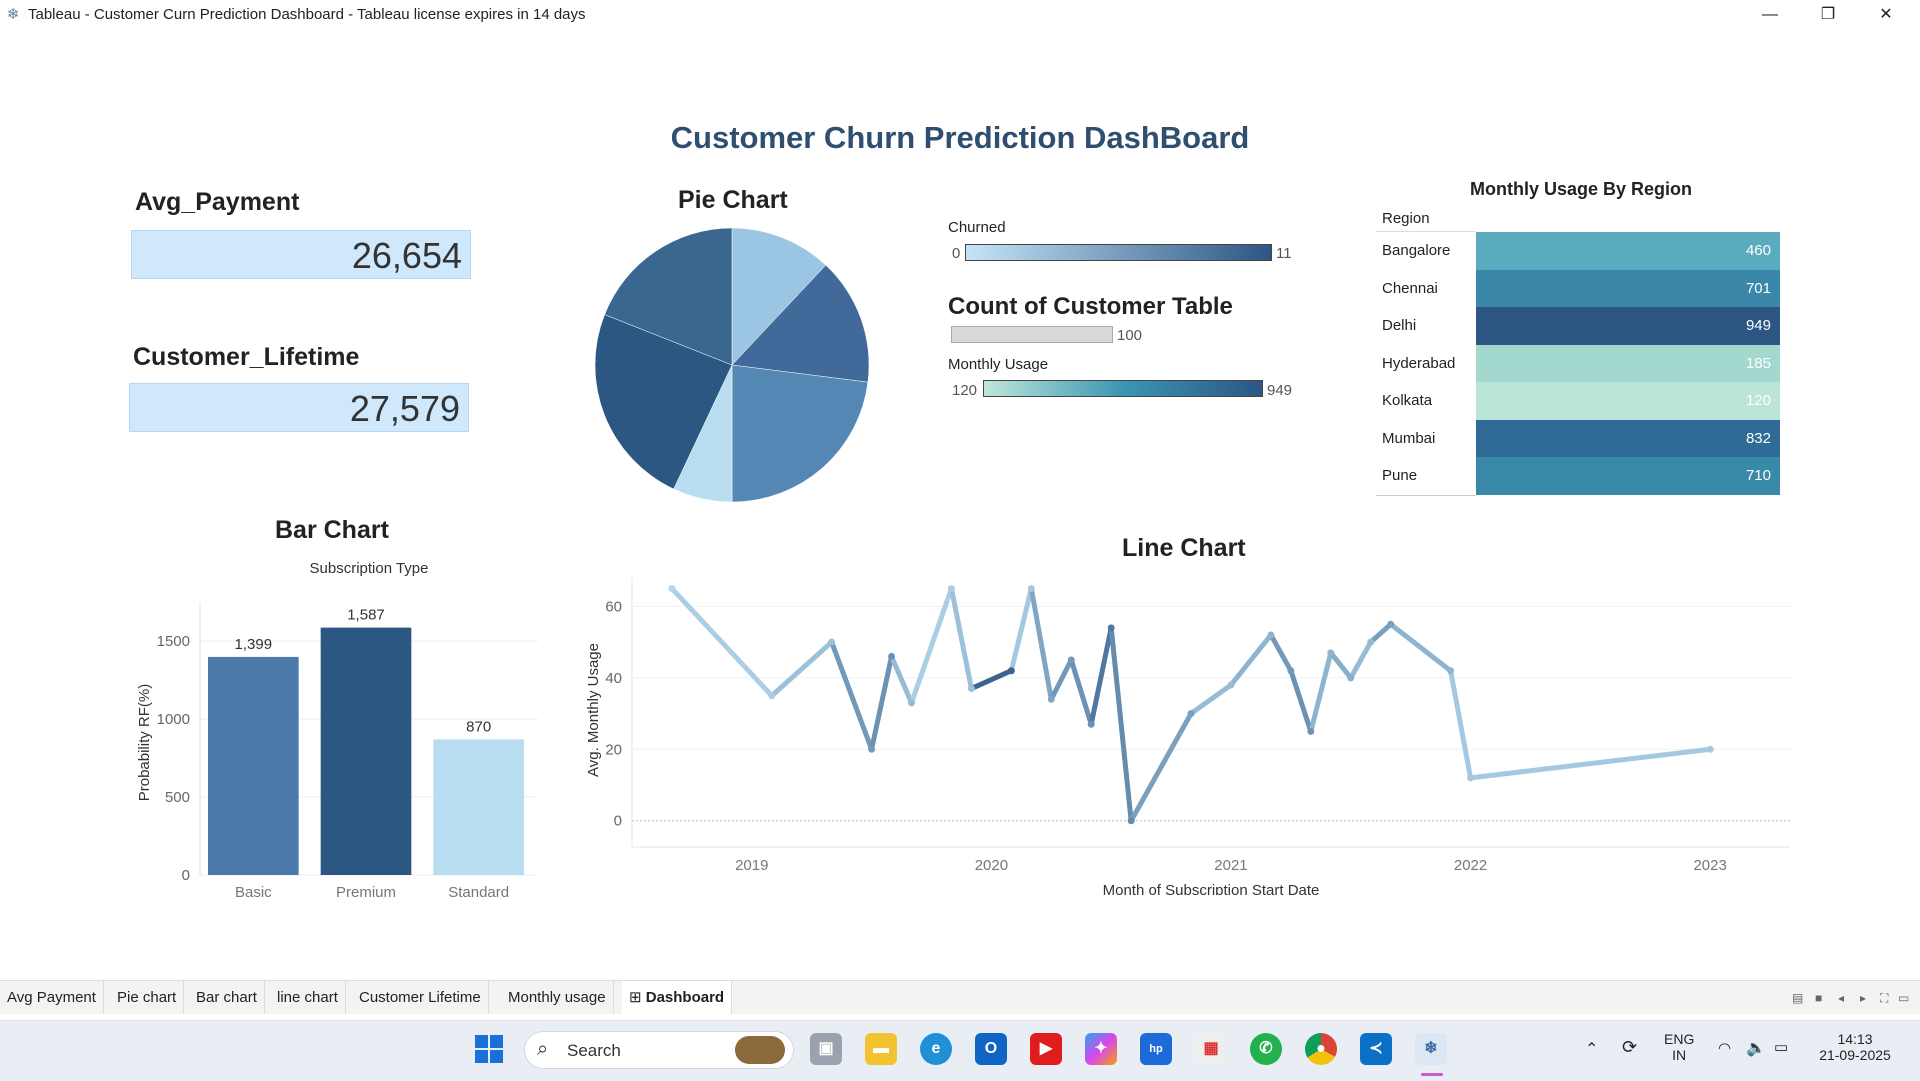 This screenshot has width=1920, height=1081. What do you see at coordinates (1628, 251) in the screenshot?
I see `region-usage-cell: 460` at bounding box center [1628, 251].